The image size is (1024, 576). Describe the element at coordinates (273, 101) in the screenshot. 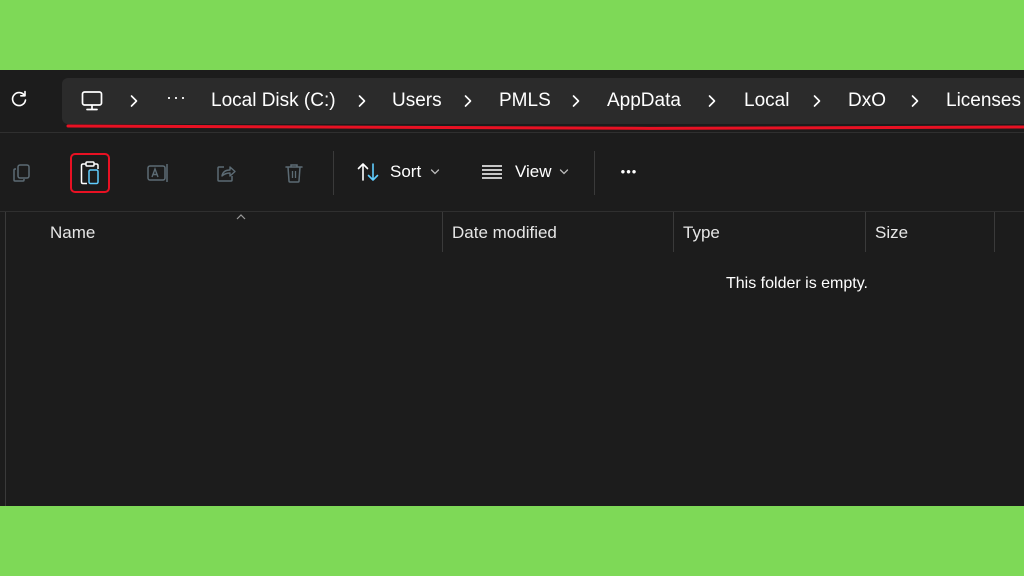

I see `breadcrumb-item-local-disk: Local Disk (C:)` at that location.